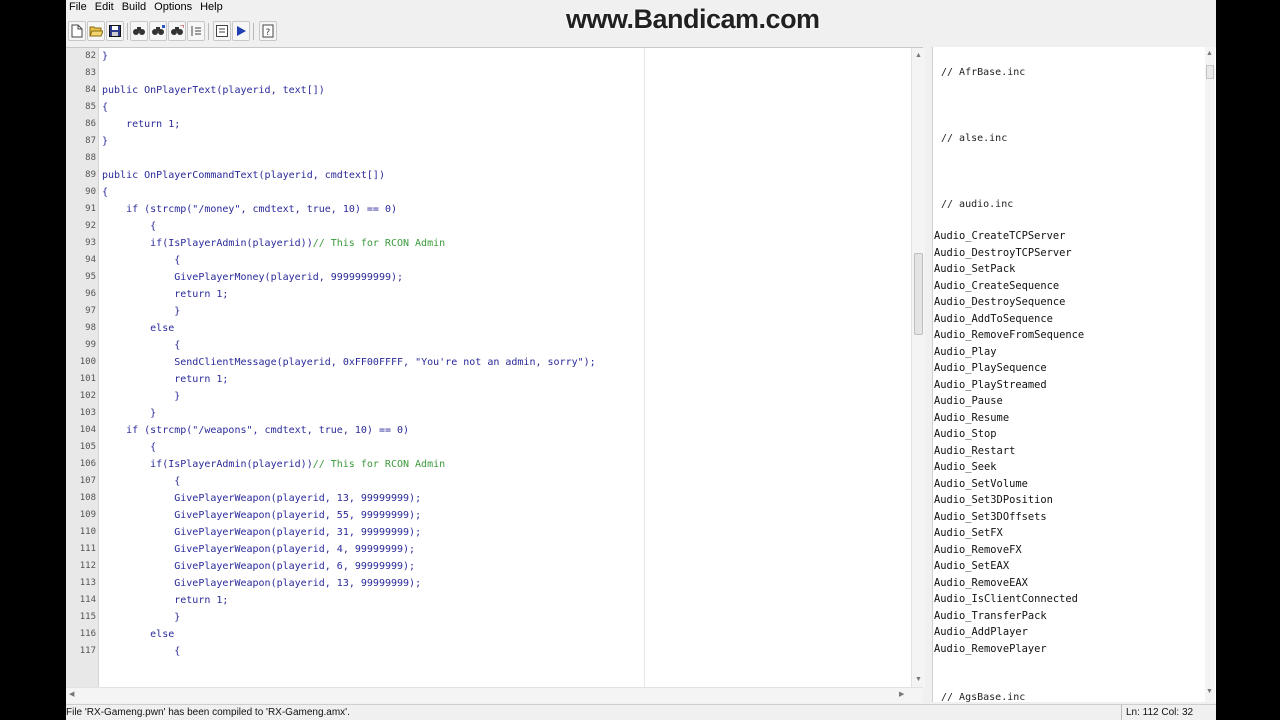 Image resolution: width=1280 pixels, height=720 pixels. I want to click on find-next-icon, so click(158, 31).